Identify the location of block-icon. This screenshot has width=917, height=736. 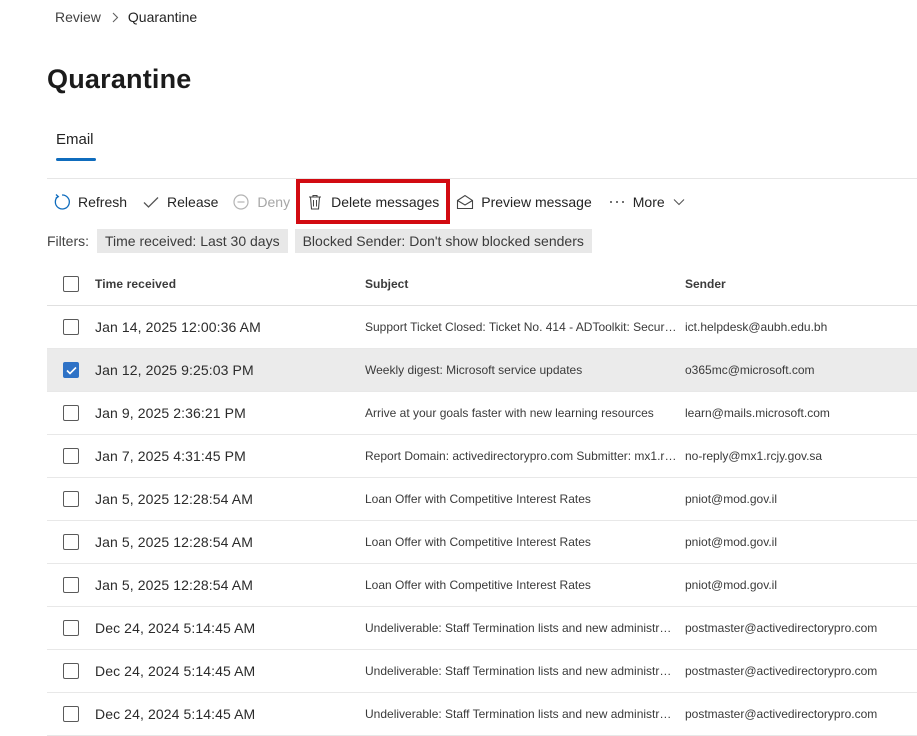
(241, 202).